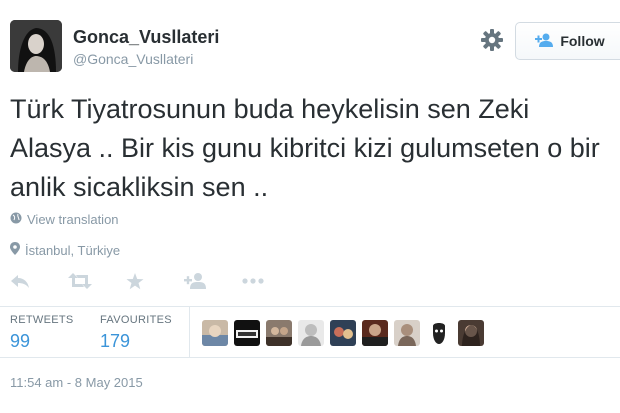  Describe the element at coordinates (15, 250) in the screenshot. I see `location-pin-icon` at that location.